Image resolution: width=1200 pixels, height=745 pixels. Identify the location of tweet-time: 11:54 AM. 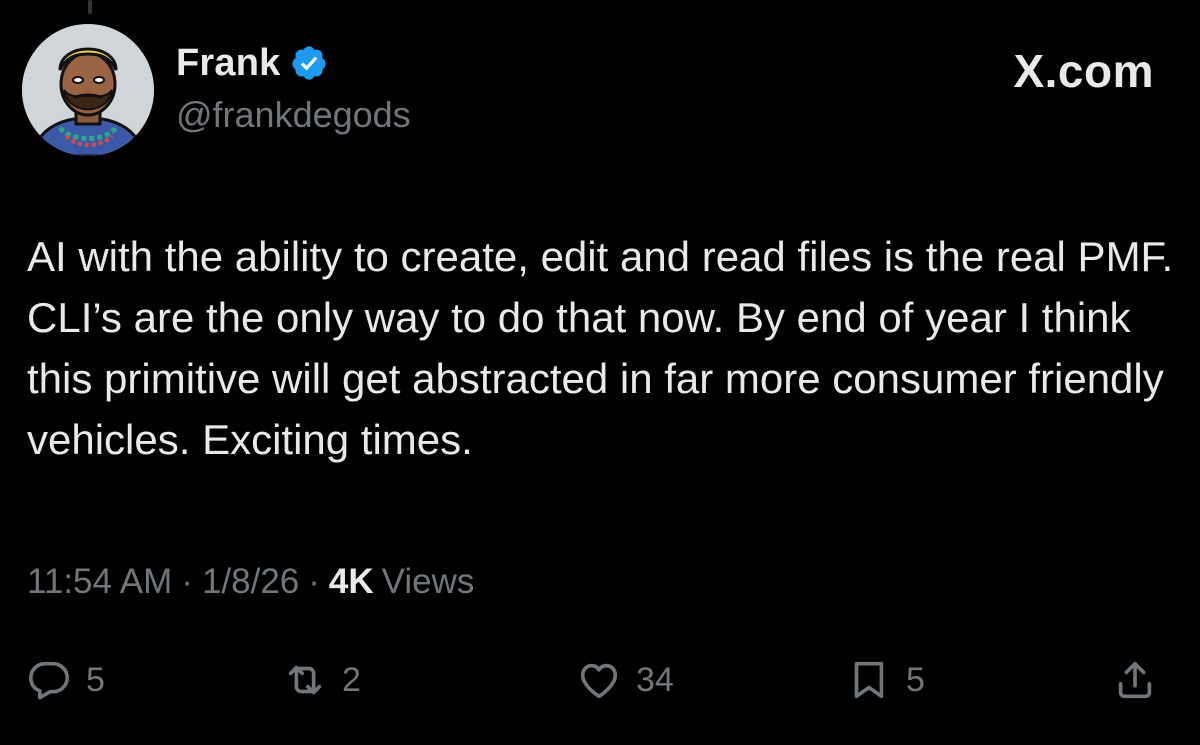
(99, 582).